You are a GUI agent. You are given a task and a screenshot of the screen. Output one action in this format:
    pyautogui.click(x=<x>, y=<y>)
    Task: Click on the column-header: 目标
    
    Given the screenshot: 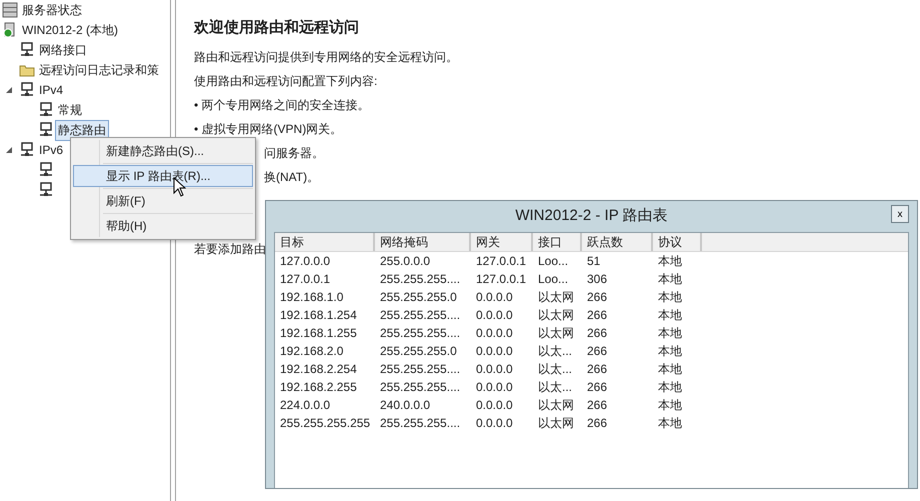 What is the action you would take?
    pyautogui.click(x=325, y=242)
    